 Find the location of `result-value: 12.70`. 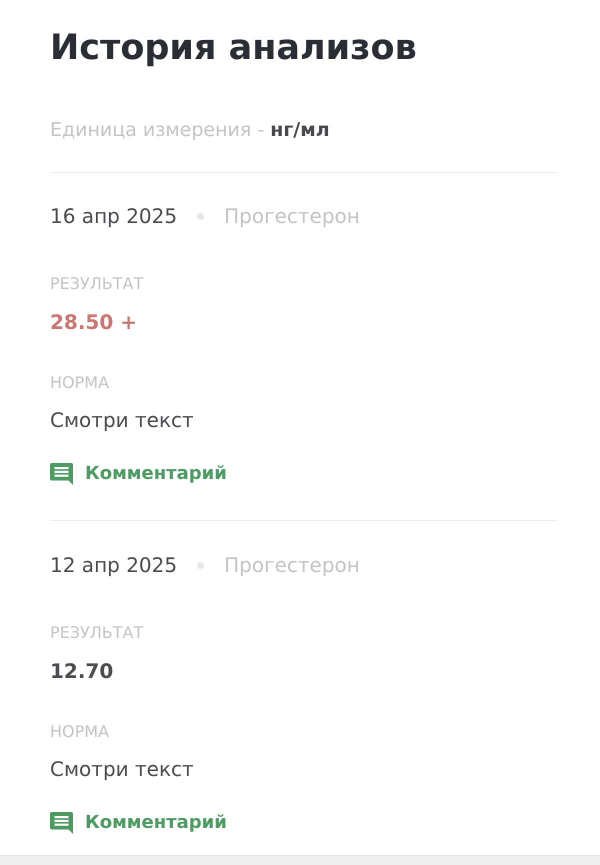

result-value: 12.70 is located at coordinates (82, 671).